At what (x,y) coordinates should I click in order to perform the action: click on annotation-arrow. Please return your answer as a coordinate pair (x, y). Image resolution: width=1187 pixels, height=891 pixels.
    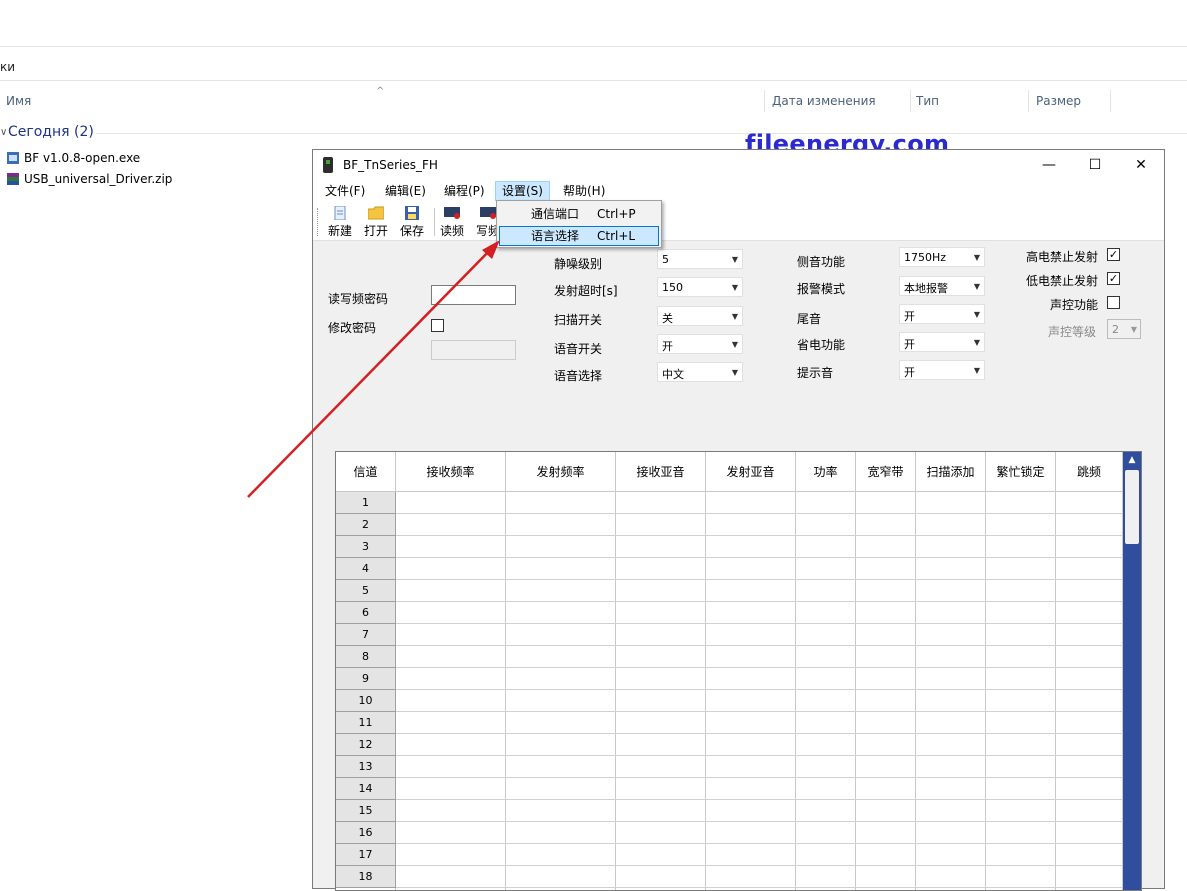
    Looking at the image, I should click on (373, 369).